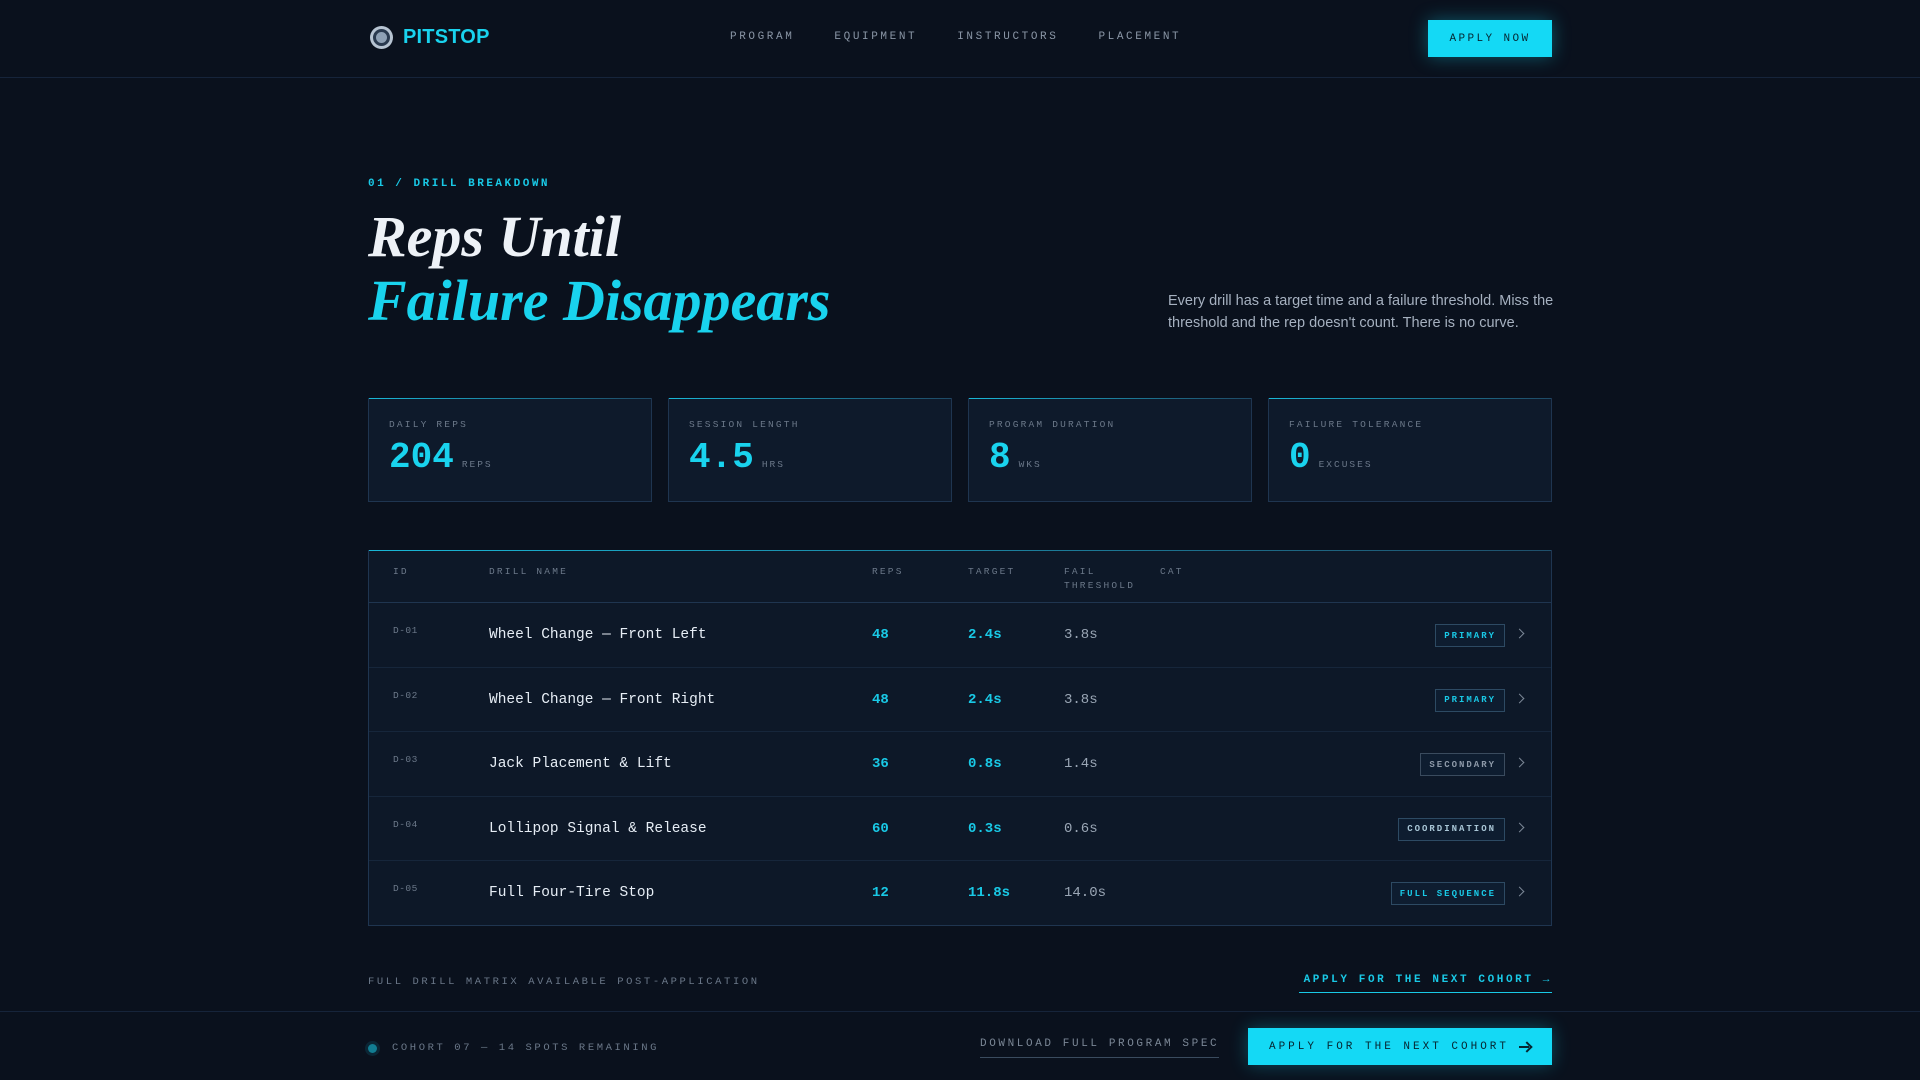 The height and width of the screenshot is (1080, 1920). I want to click on drill-fail-threshold: 0.6s, so click(1081, 828).